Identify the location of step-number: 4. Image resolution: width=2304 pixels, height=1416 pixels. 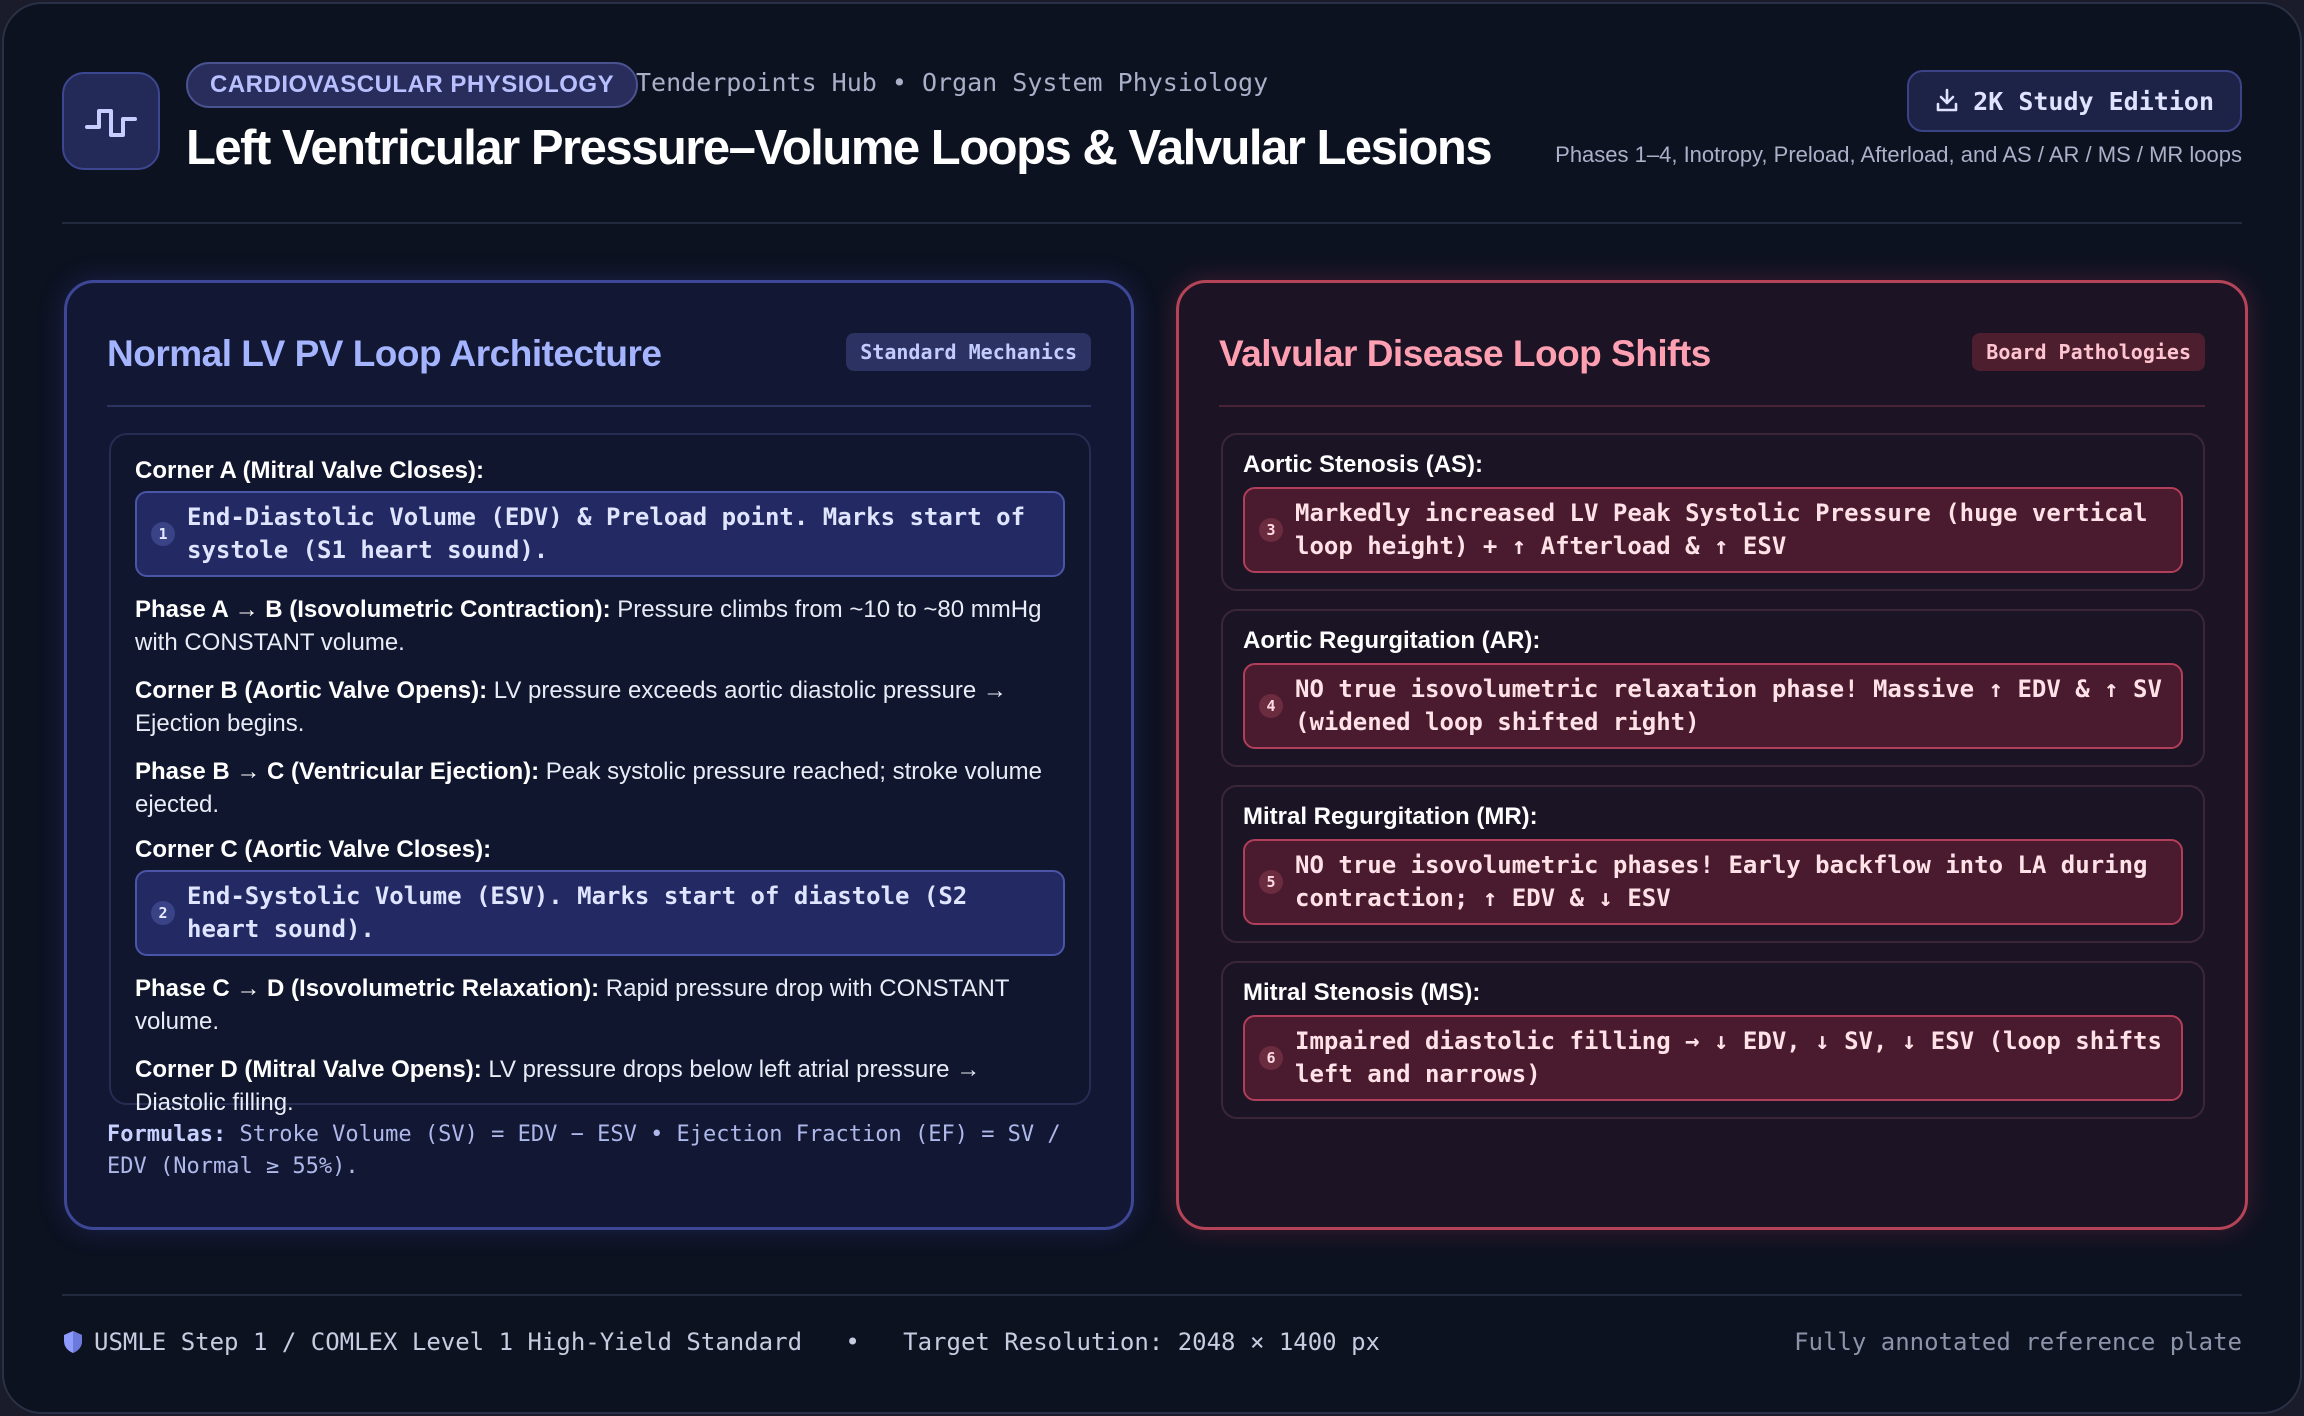
(1271, 706).